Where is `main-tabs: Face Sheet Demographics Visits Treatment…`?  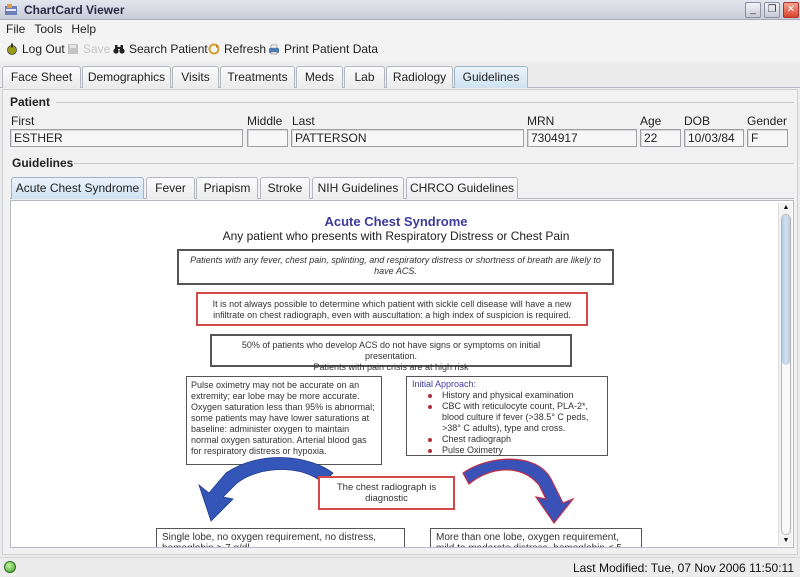 main-tabs: Face Sheet Demographics Visits Treatment… is located at coordinates (400, 76).